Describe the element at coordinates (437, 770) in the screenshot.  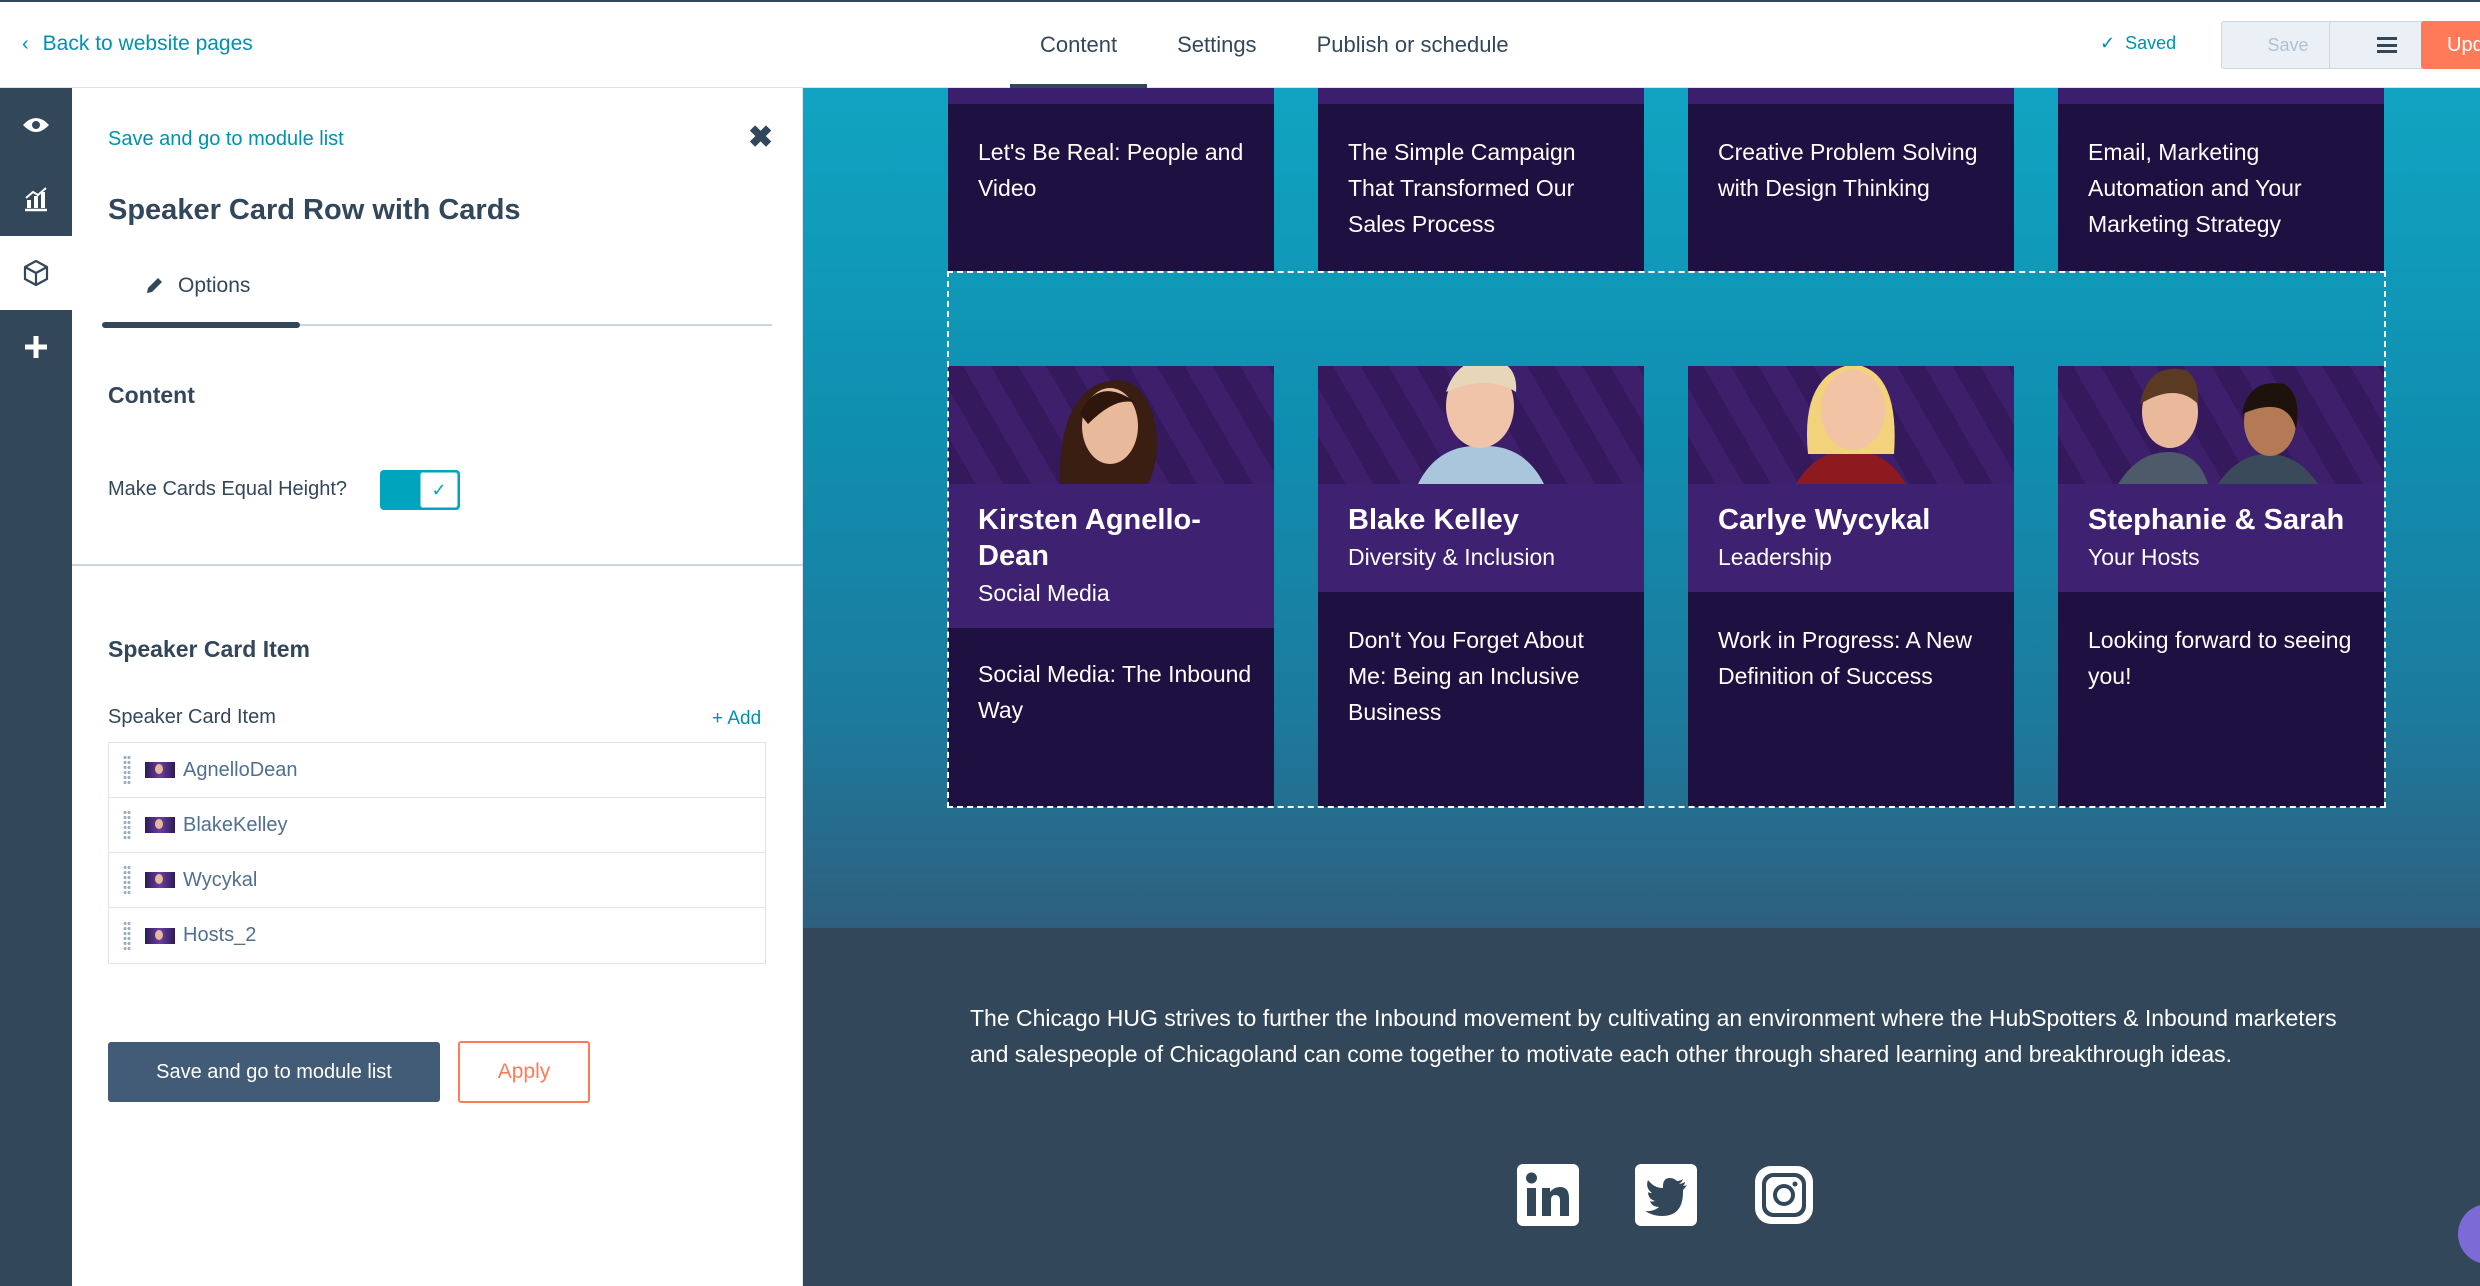
I see `list-item: AgnelloDean` at that location.